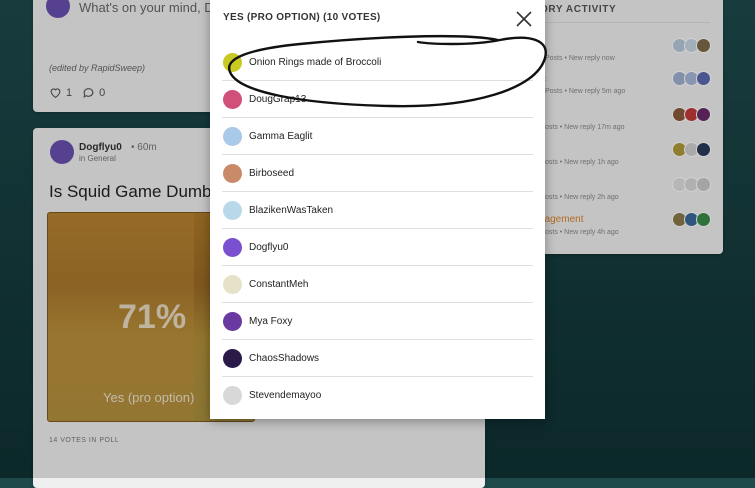 This screenshot has height=488, width=755. What do you see at coordinates (285, 395) in the screenshot?
I see `voter-name: Stevendemayoo` at bounding box center [285, 395].